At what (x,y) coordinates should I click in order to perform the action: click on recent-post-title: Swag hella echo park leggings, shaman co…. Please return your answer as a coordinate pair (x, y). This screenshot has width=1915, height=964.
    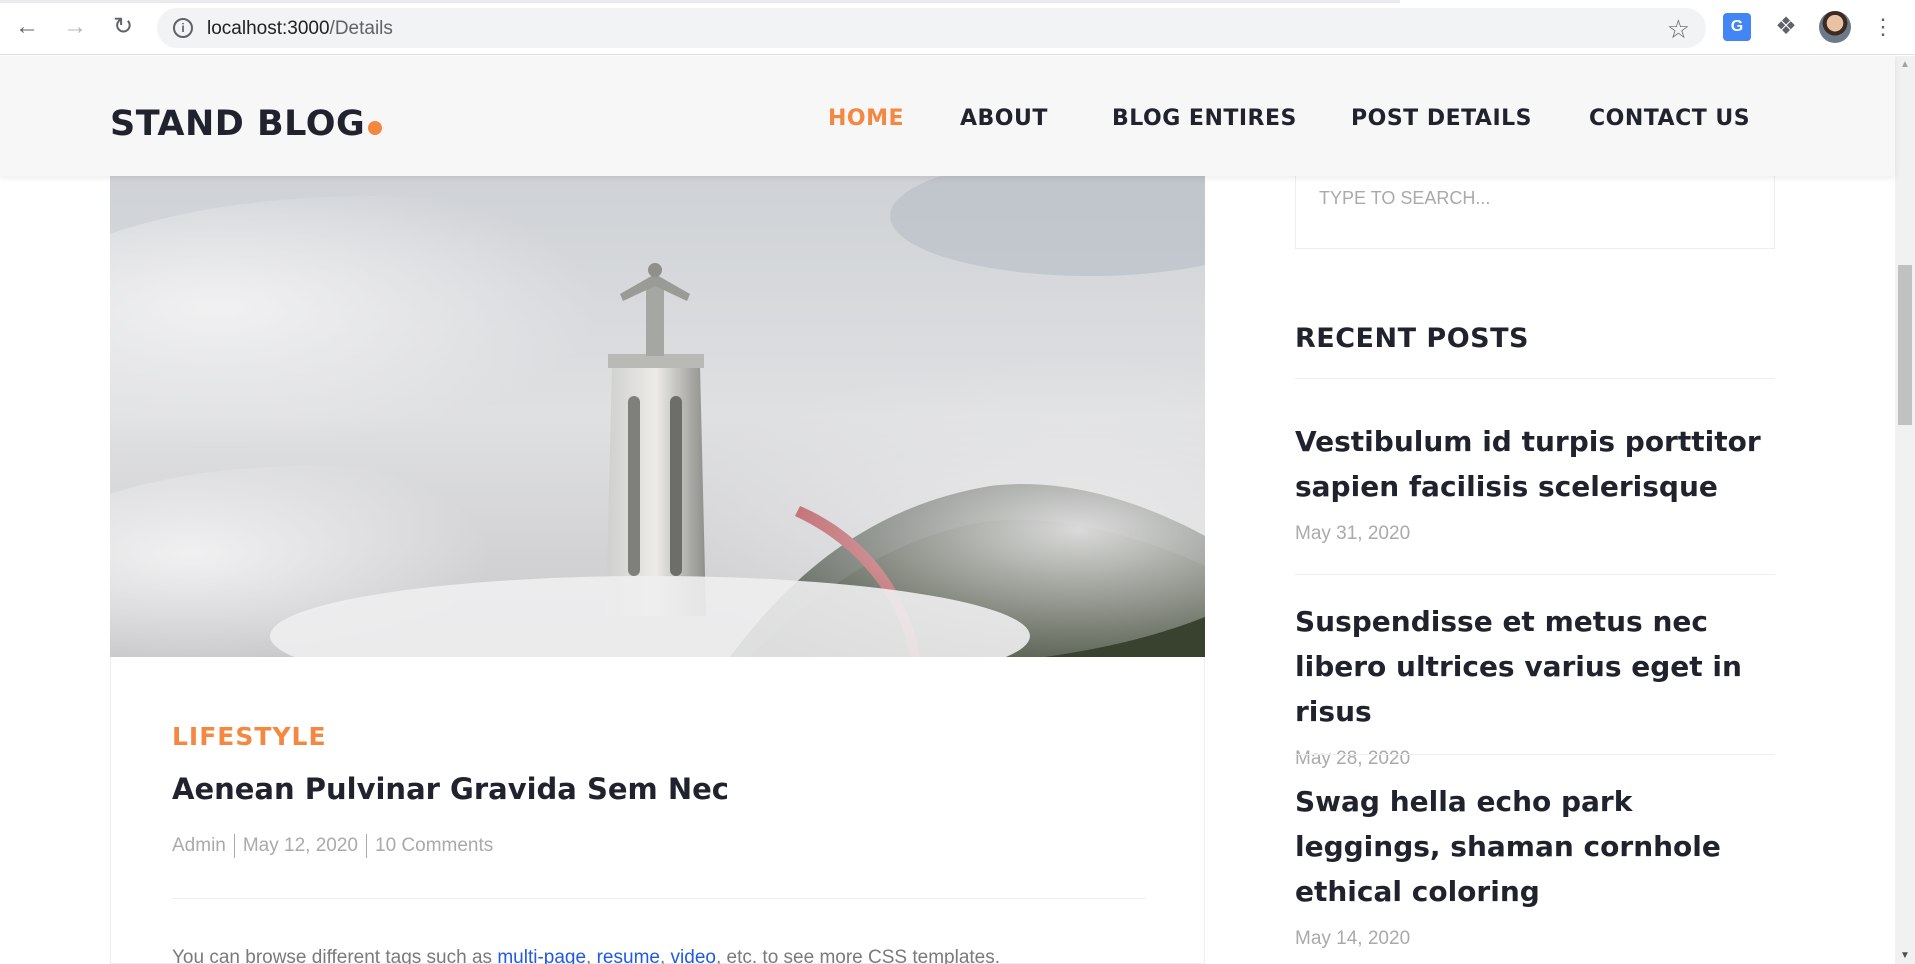
    Looking at the image, I should click on (1535, 846).